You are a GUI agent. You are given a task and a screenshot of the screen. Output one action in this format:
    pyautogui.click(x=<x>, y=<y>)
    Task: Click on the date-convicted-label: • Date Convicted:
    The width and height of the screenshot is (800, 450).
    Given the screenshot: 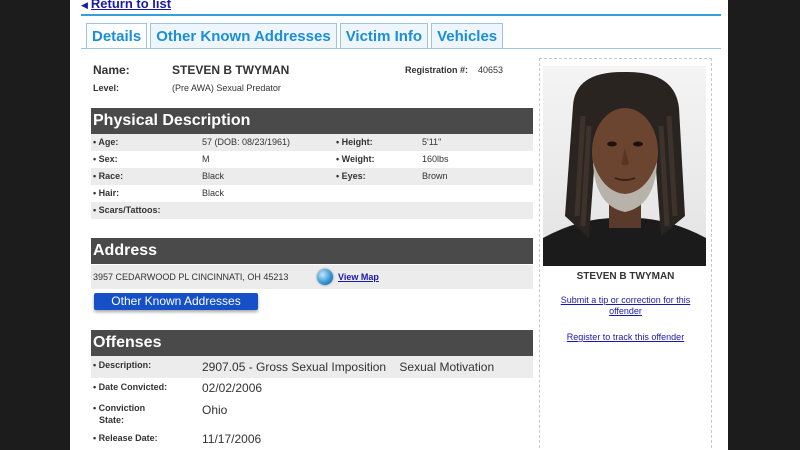 What is the action you would take?
    pyautogui.click(x=130, y=387)
    